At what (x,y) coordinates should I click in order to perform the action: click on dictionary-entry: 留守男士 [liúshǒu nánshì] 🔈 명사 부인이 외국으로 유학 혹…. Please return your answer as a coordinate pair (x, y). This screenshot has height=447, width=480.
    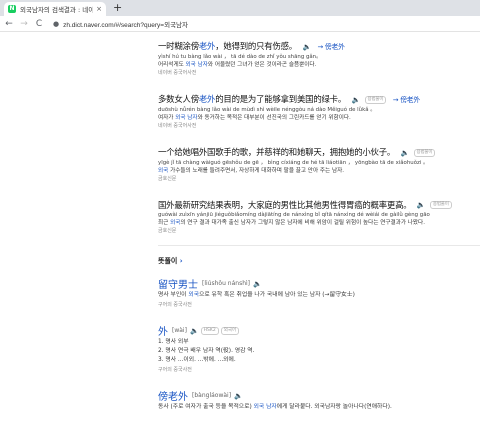
    Looking at the image, I should click on (319, 292).